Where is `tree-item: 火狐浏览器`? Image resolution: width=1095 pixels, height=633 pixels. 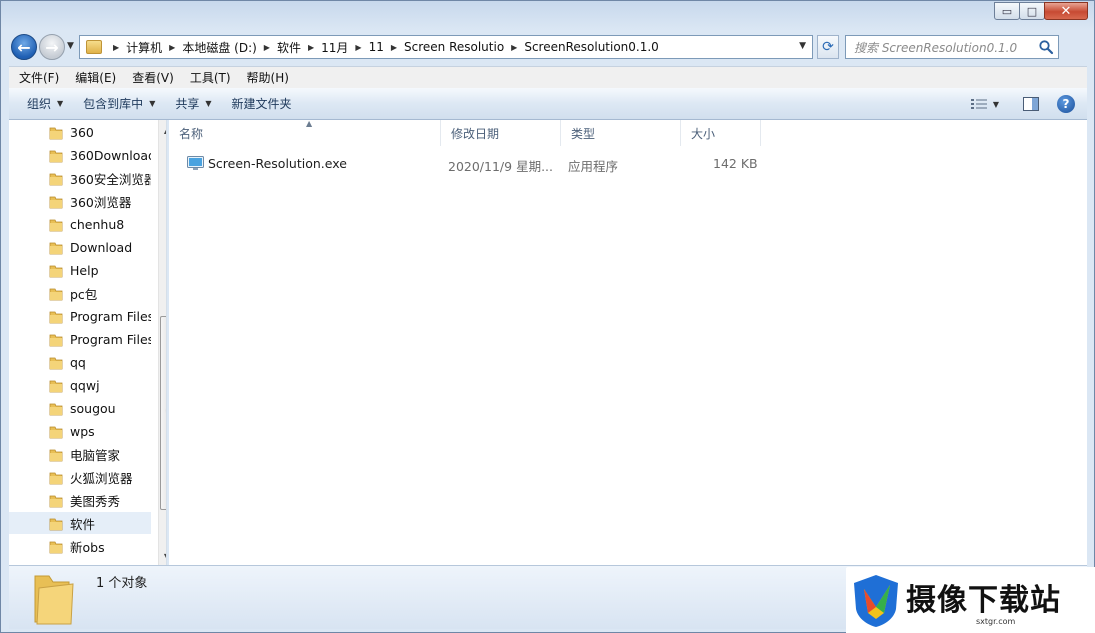 tree-item: 火狐浏览器 is located at coordinates (80, 477).